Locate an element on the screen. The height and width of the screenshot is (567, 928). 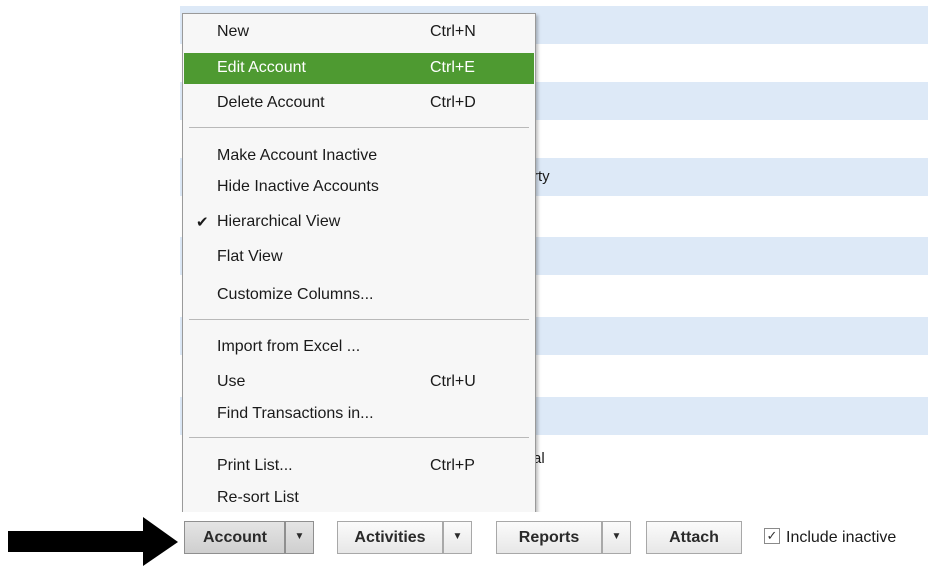
checkmark-icon: ✔ is located at coordinates (202, 222).